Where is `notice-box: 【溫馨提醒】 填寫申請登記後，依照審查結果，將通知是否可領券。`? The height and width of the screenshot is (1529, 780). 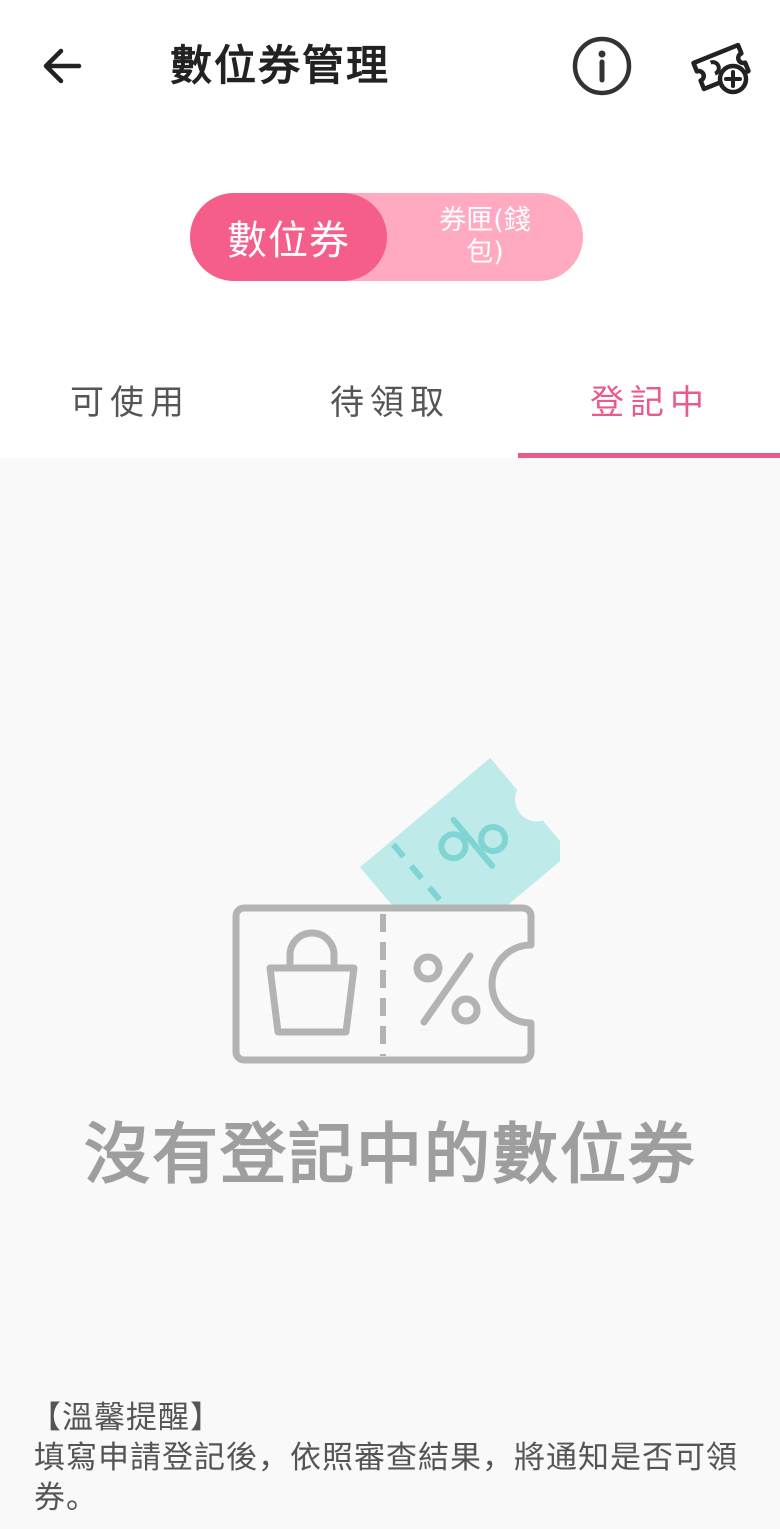
notice-box: 【溫馨提醒】 填寫申請登記後，依照審查結果，將通知是否可領券。 is located at coordinates (390, 1458).